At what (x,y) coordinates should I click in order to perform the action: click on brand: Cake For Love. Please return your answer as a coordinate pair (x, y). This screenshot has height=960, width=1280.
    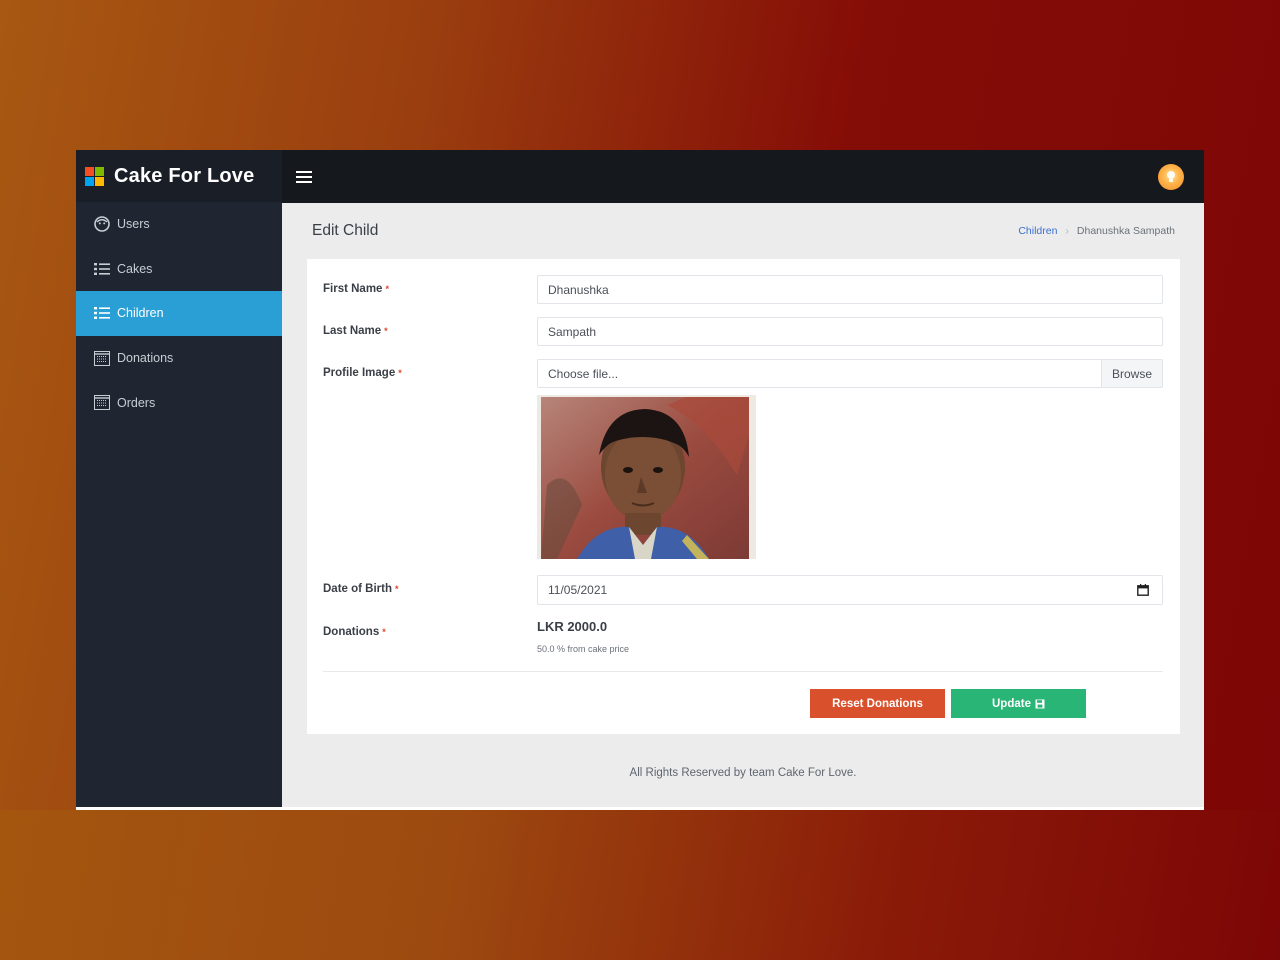
    Looking at the image, I should click on (179, 176).